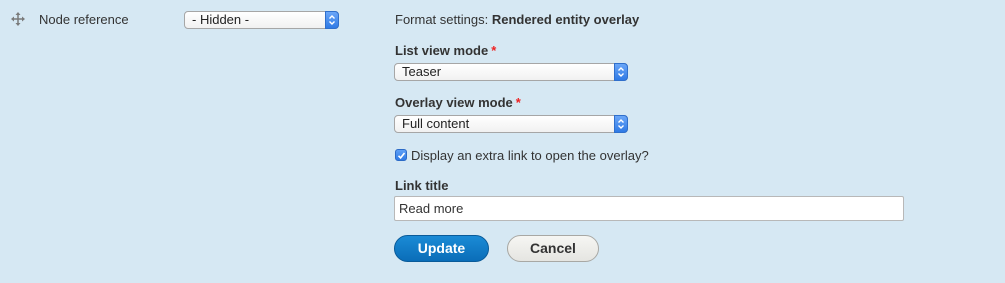 This screenshot has height=283, width=1005. Describe the element at coordinates (84, 19) in the screenshot. I see `field-label-node-reference: Node reference` at that location.